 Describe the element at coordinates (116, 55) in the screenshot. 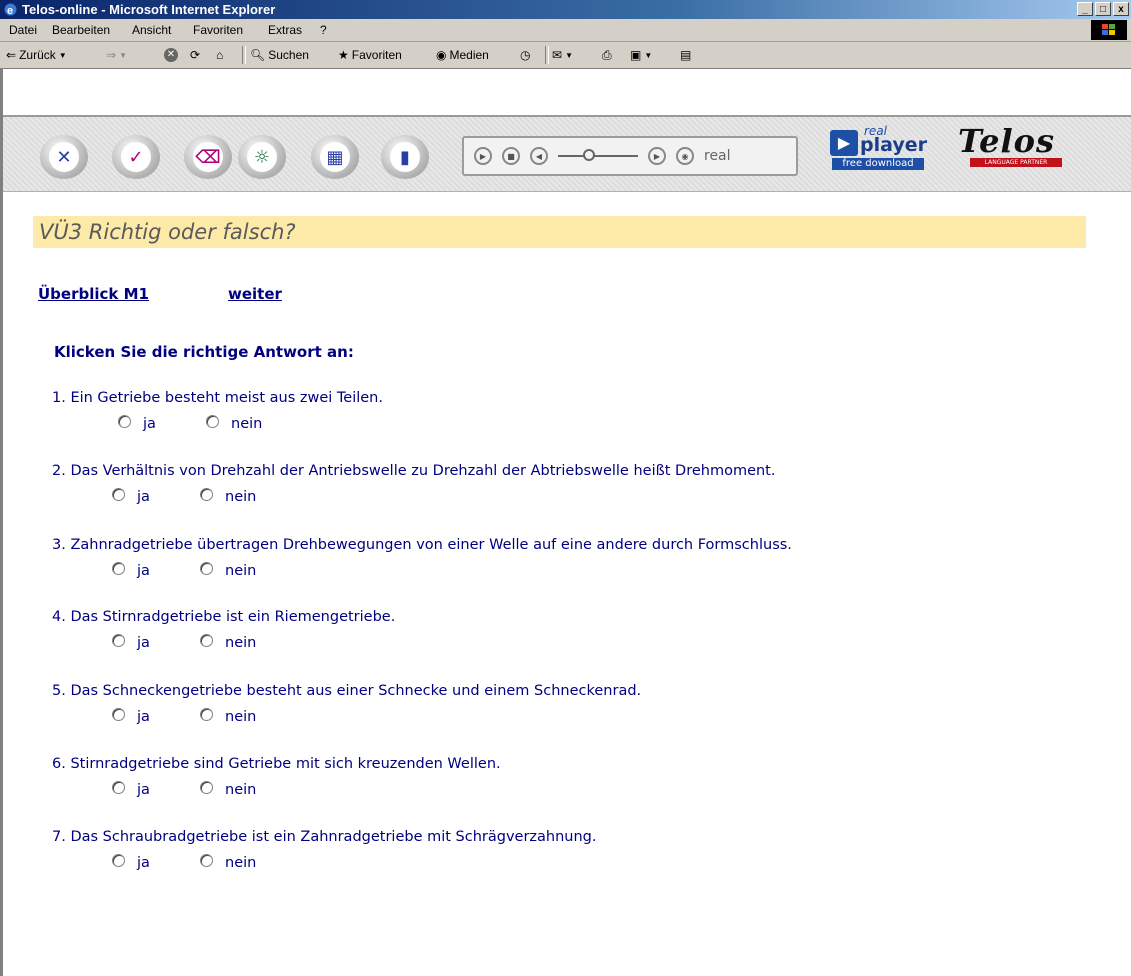

I see `forward-button: ⇒ ▼` at that location.